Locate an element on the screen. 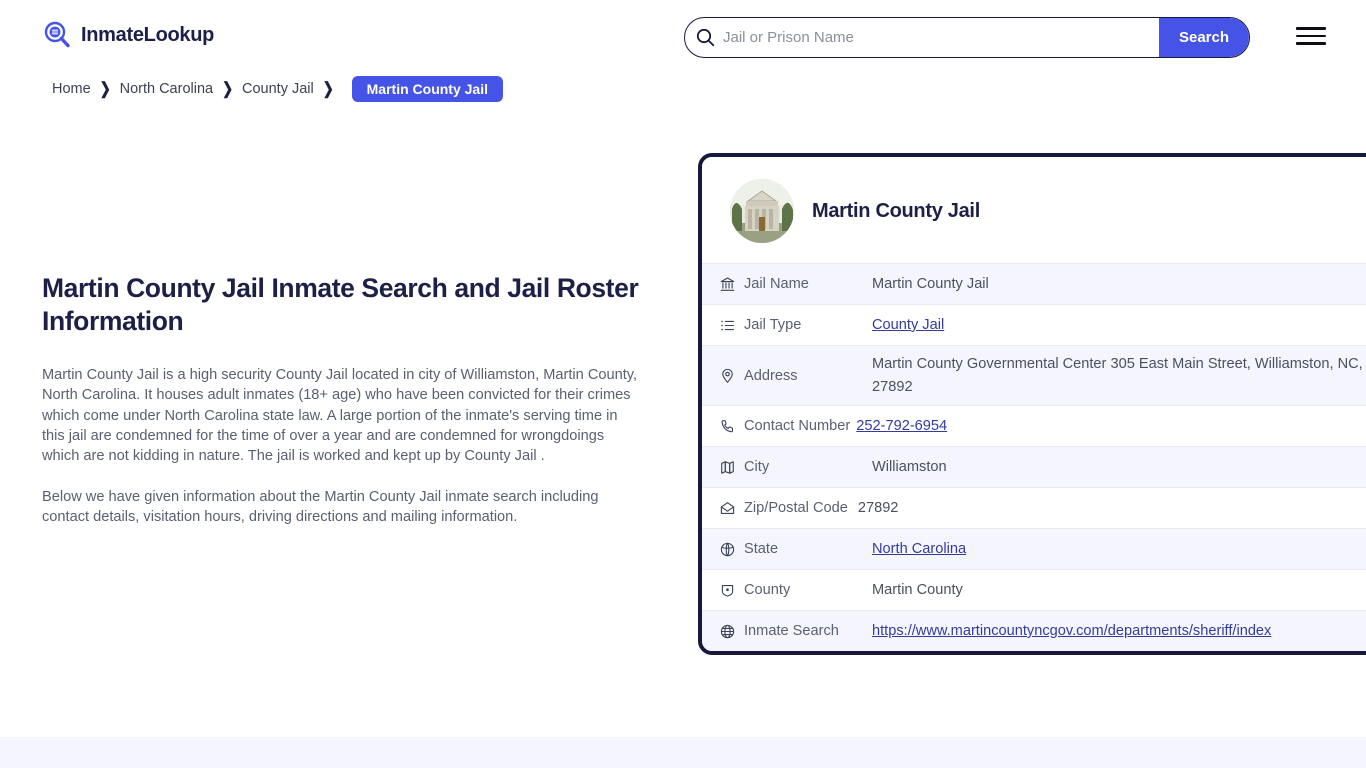 This screenshot has height=768, width=1366. web-globe-icon is located at coordinates (723, 631).